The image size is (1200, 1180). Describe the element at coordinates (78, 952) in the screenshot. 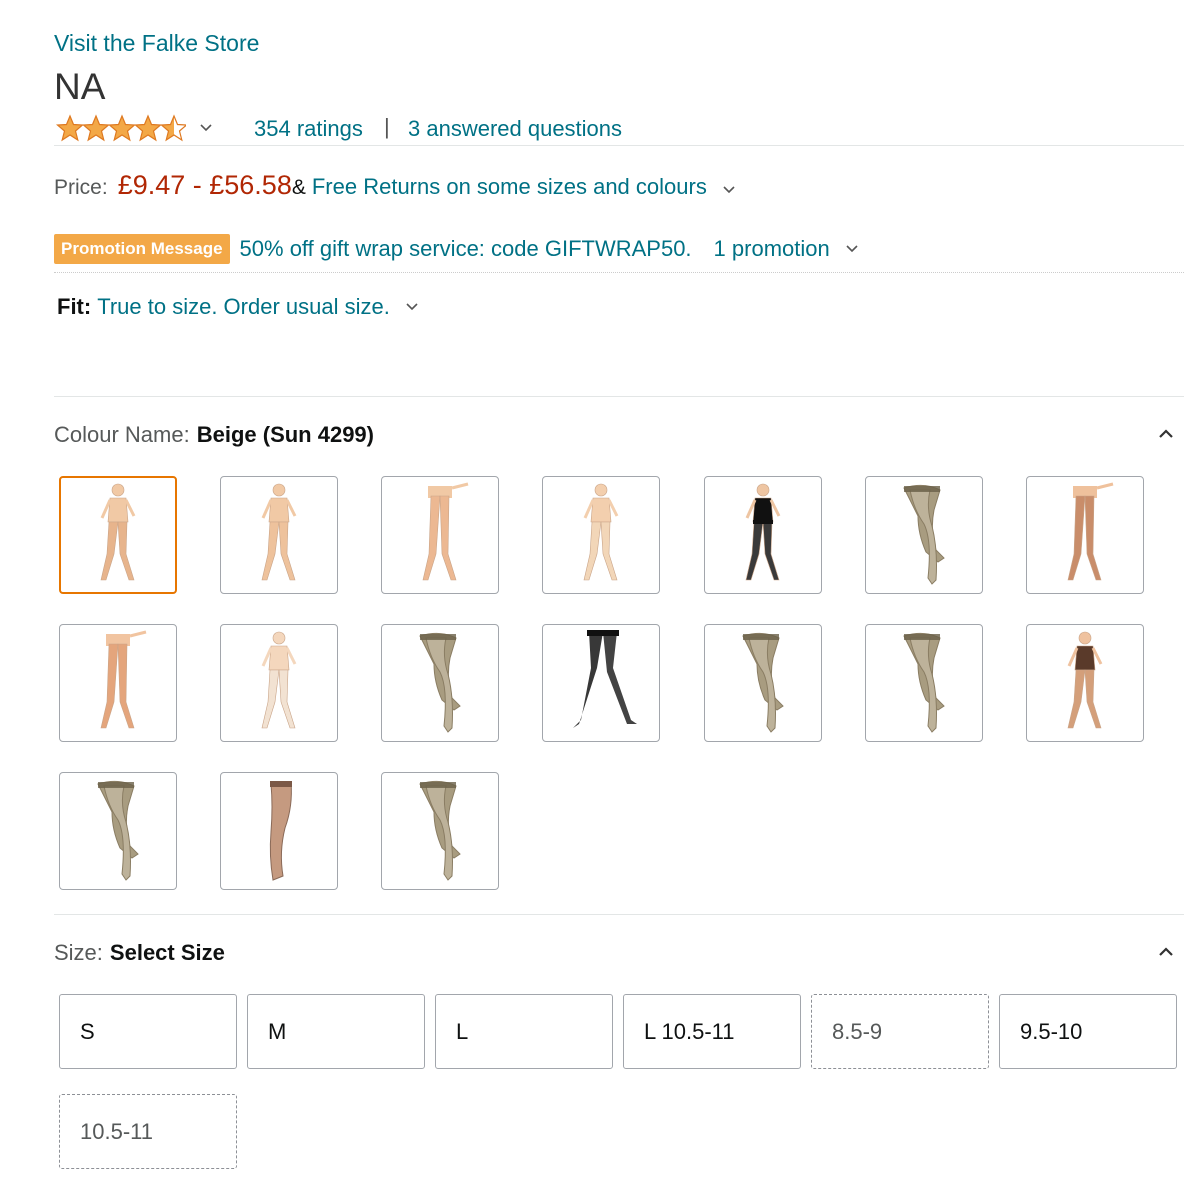

I see `size-label: Size:` at that location.